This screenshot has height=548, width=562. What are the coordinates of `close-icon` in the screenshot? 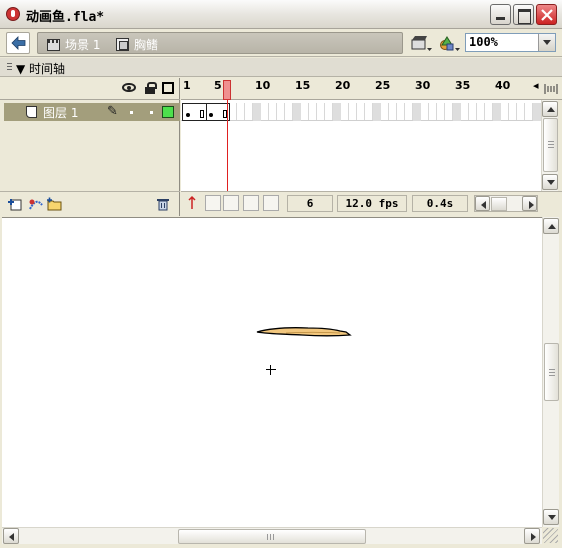 It's located at (547, 15).